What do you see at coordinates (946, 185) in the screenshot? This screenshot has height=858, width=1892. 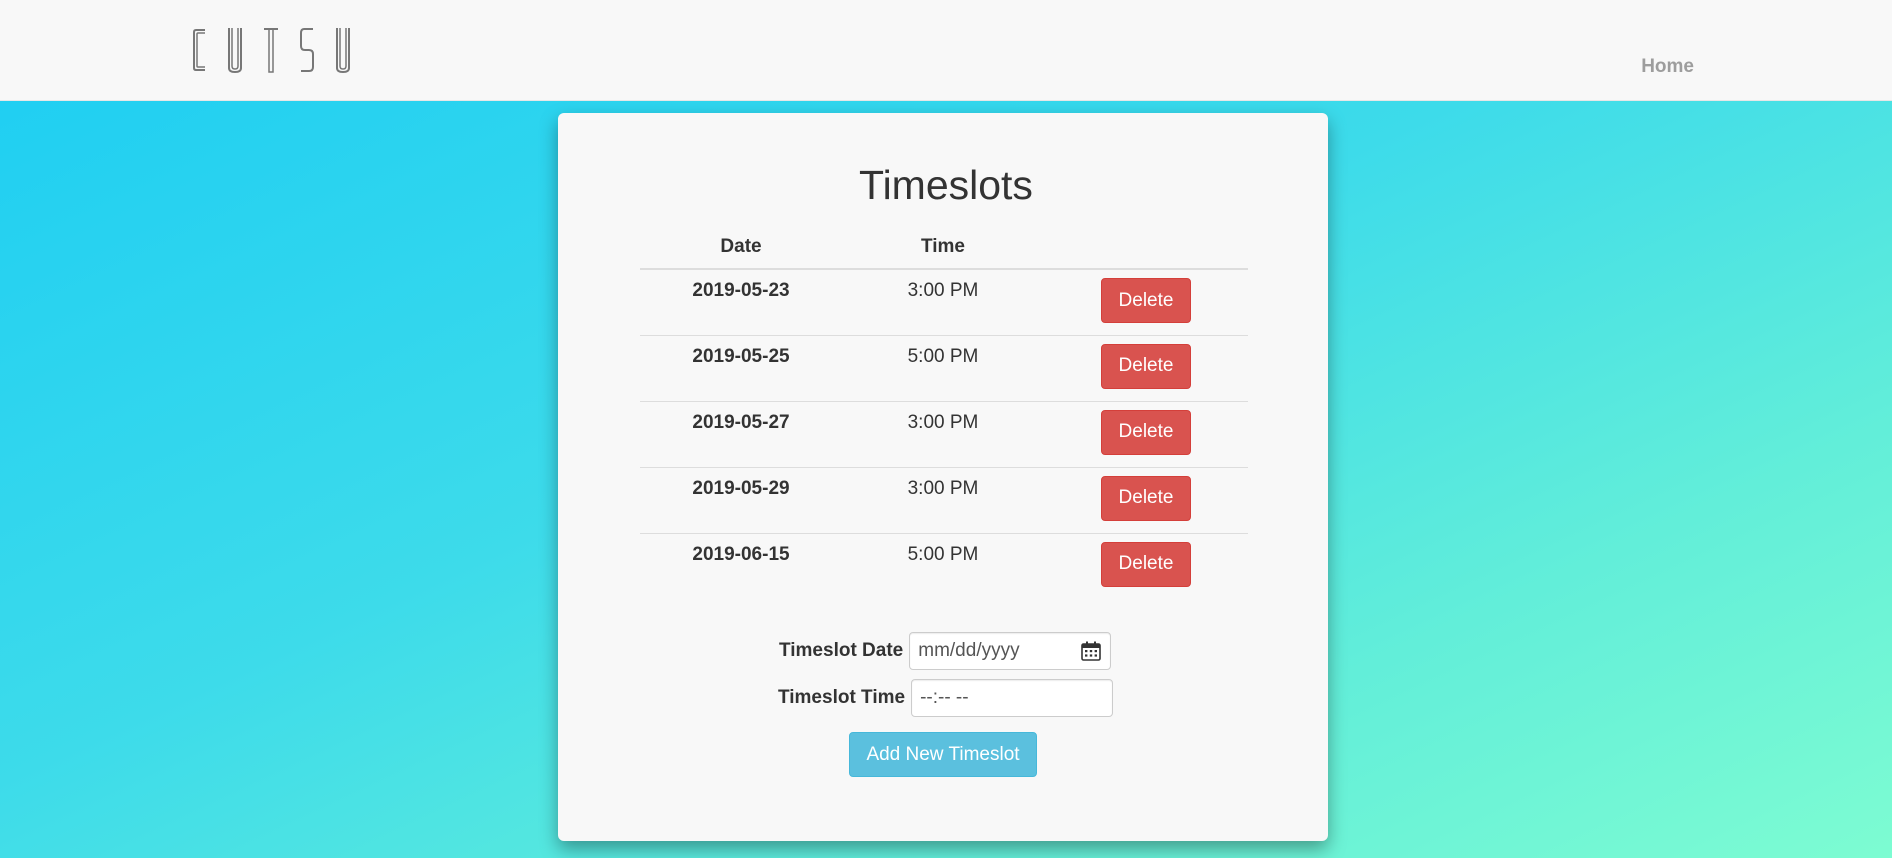 I see `page-title: Timeslots` at bounding box center [946, 185].